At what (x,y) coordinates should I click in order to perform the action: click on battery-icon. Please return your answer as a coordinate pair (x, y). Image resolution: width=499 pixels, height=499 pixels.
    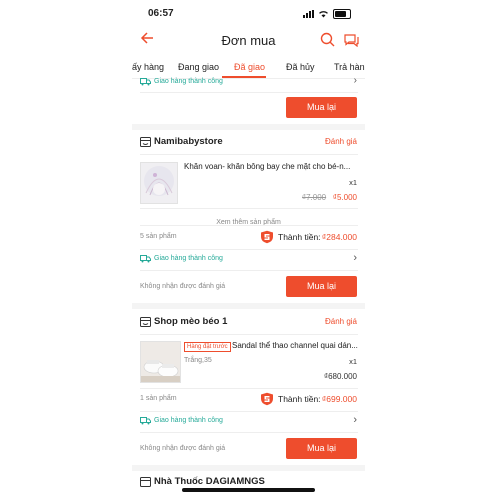
    Looking at the image, I should click on (342, 14).